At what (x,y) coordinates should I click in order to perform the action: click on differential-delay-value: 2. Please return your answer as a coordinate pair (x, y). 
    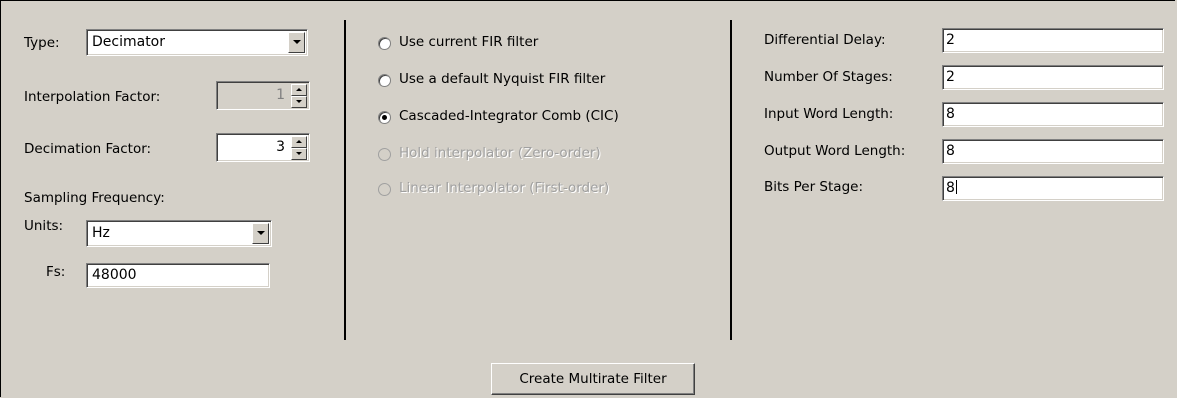
    Looking at the image, I should click on (950, 40).